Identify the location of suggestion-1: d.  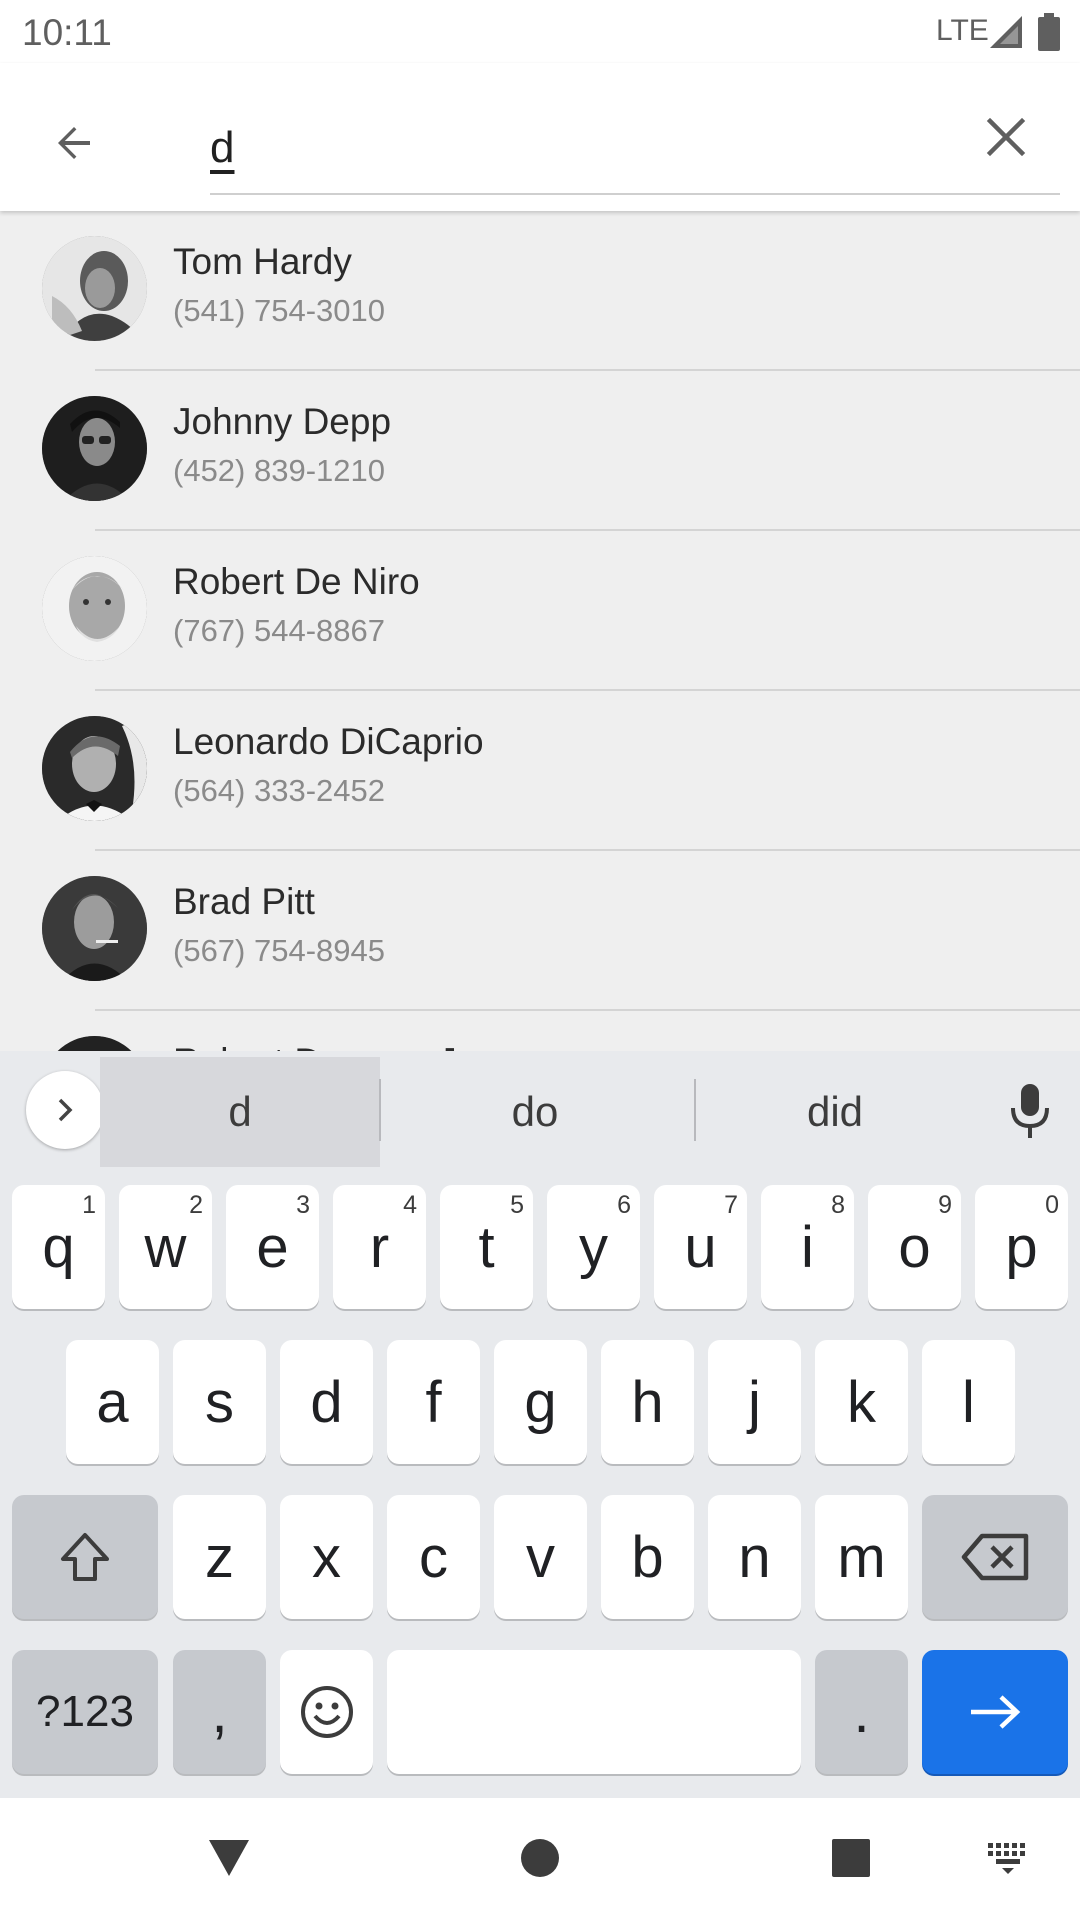
(240, 1112).